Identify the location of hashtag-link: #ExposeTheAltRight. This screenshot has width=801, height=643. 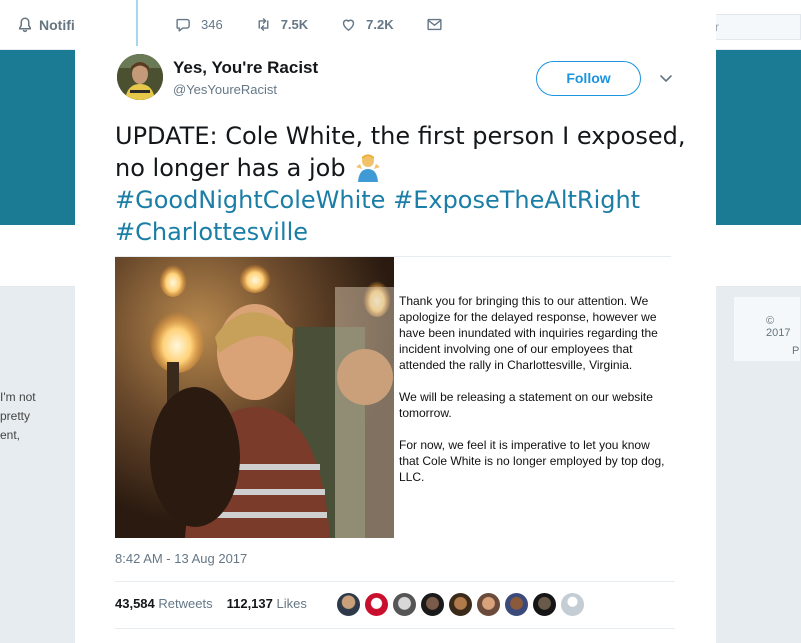
(516, 200).